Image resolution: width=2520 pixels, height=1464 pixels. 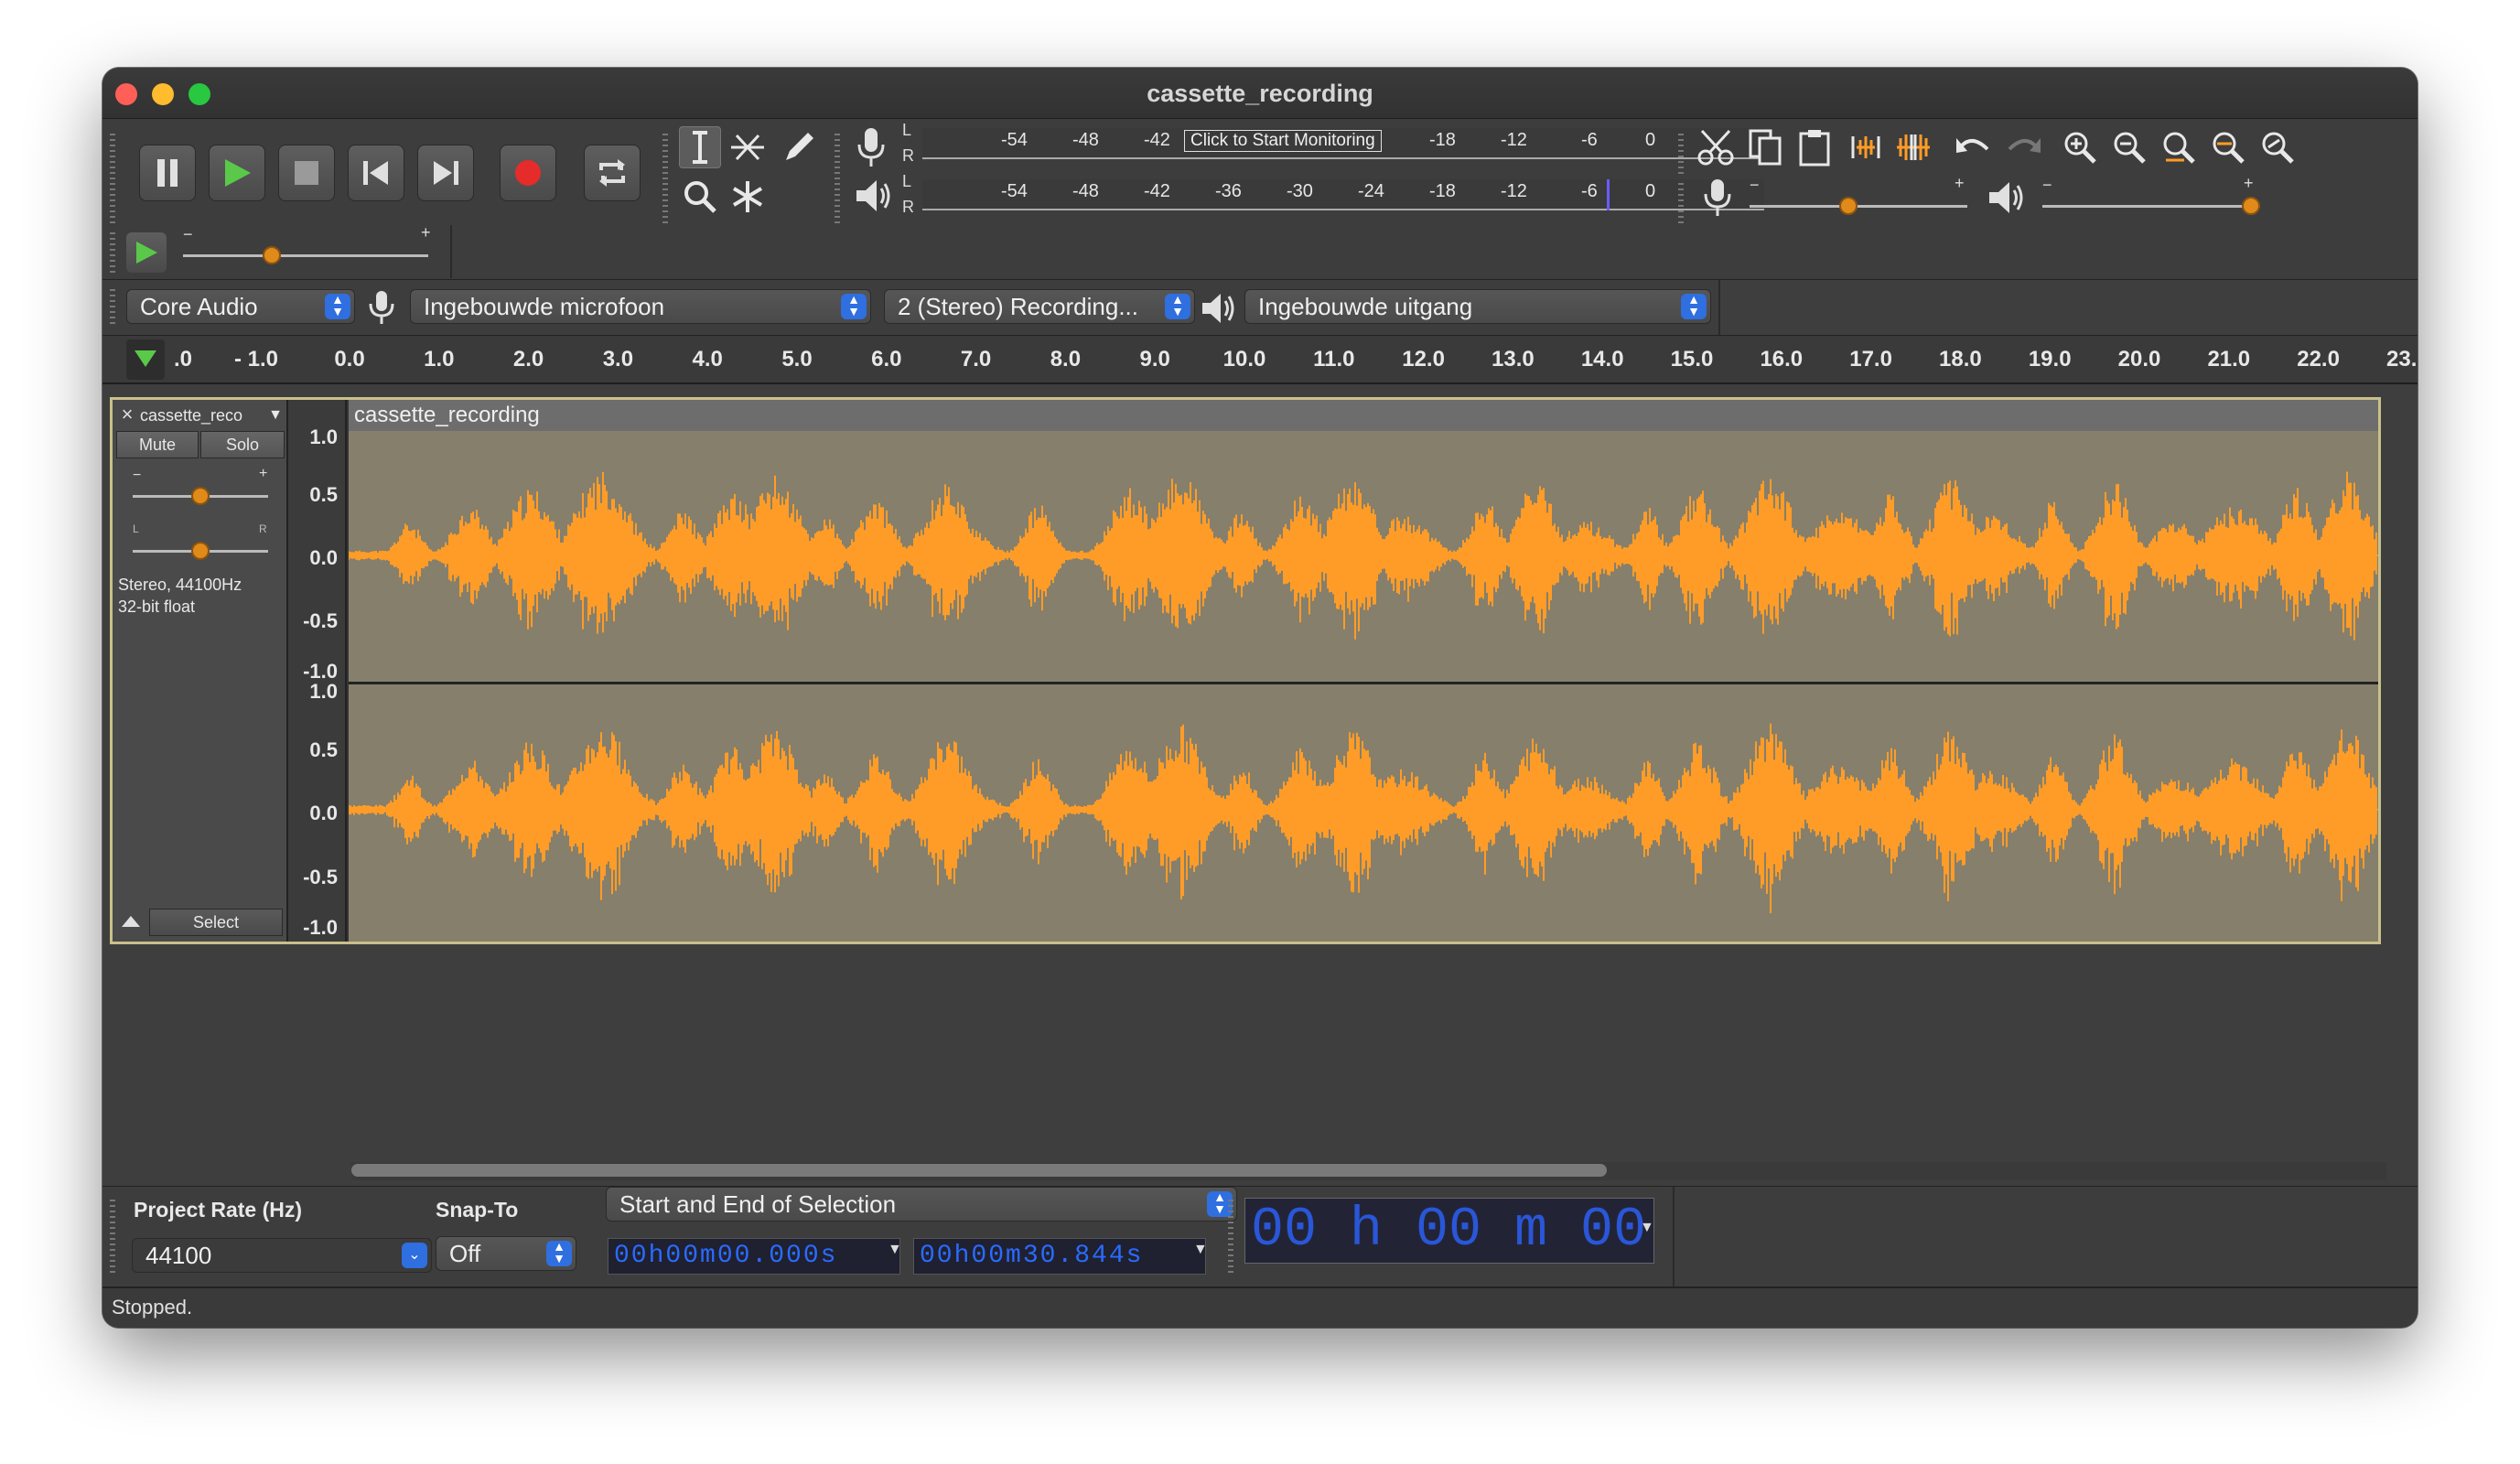 What do you see at coordinates (167, 173) in the screenshot?
I see `pause-button` at bounding box center [167, 173].